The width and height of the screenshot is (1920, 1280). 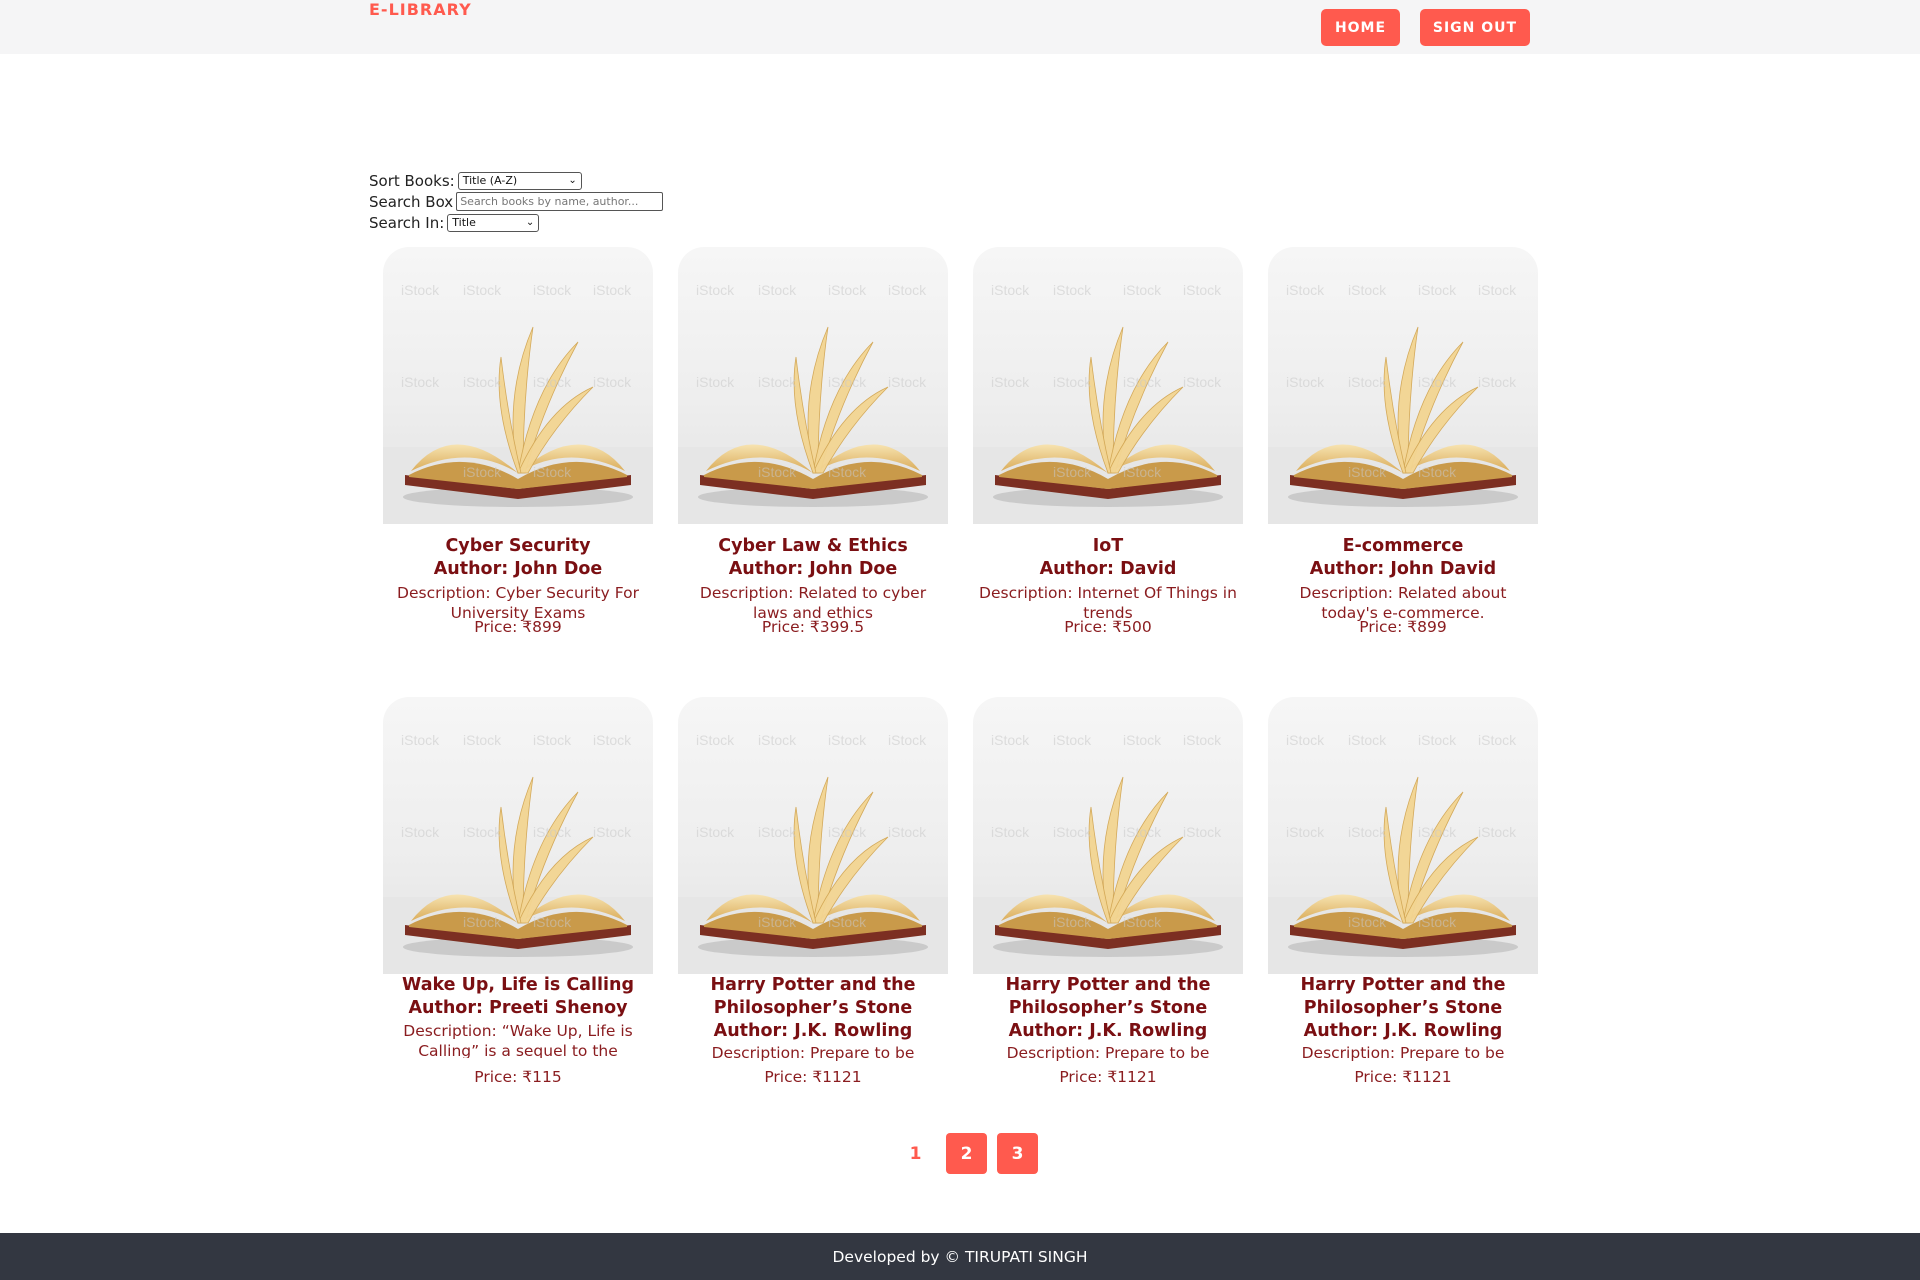 What do you see at coordinates (518, 558) in the screenshot?
I see `book-title-block: Cyber Security Author: John Doe` at bounding box center [518, 558].